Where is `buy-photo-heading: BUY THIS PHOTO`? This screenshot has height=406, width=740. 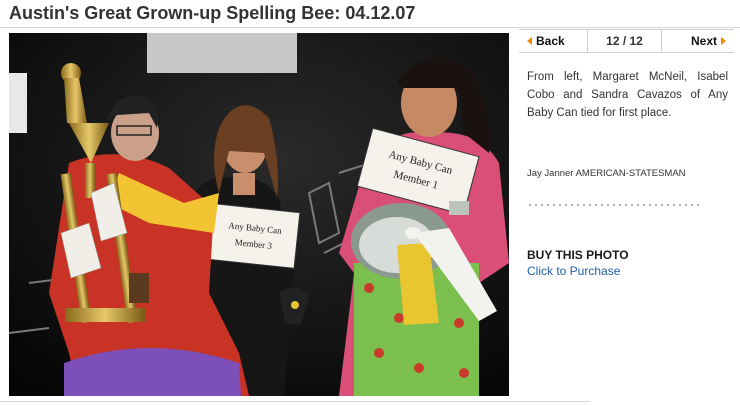 buy-photo-heading: BUY THIS PHOTO is located at coordinates (578, 255).